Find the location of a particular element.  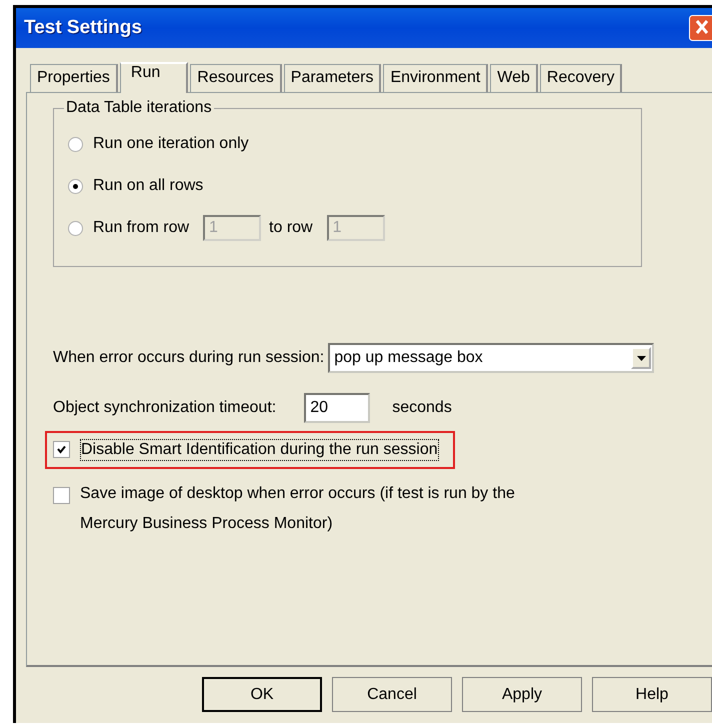

tab: Parameters is located at coordinates (333, 78).